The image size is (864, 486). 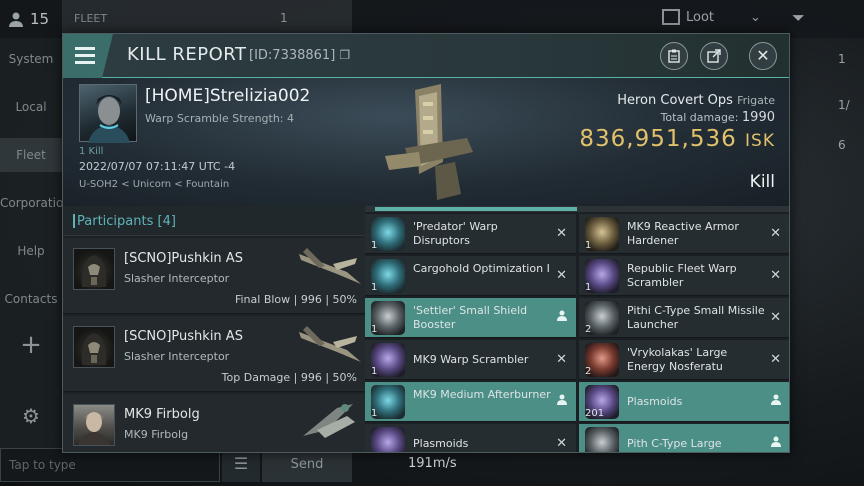 I want to click on fitting-item: Pith C-Type Large, so click(x=684, y=438).